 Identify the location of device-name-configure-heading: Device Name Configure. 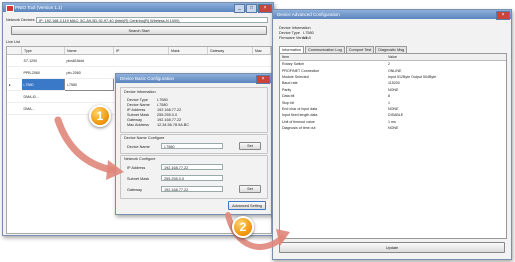
(144, 138).